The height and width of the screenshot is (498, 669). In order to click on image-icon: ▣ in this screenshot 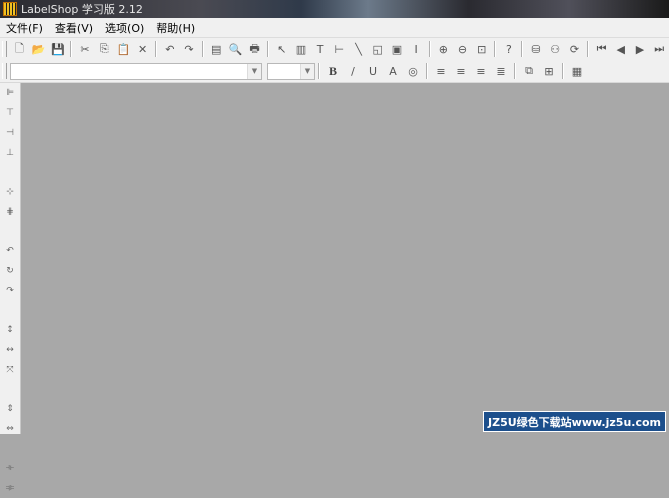, I will do `click(396, 49)`.